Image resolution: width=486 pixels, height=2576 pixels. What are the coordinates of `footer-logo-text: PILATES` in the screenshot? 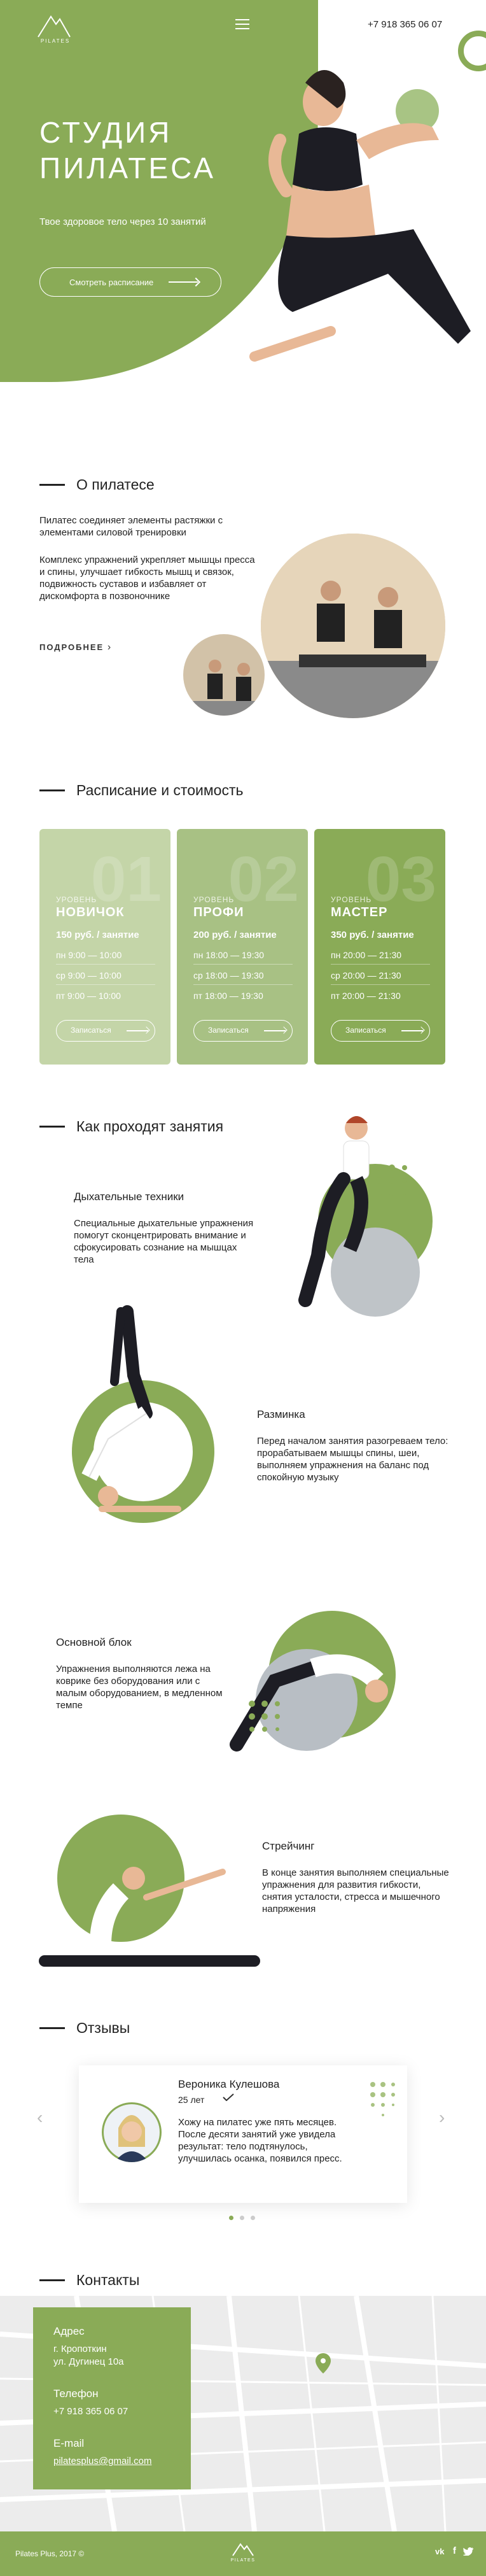 It's located at (243, 2560).